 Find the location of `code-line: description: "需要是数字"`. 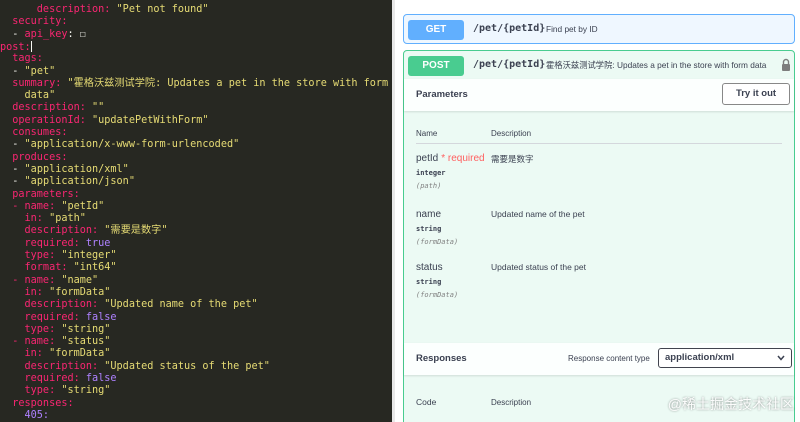

code-line: description: "需要是数字" is located at coordinates (84, 231).